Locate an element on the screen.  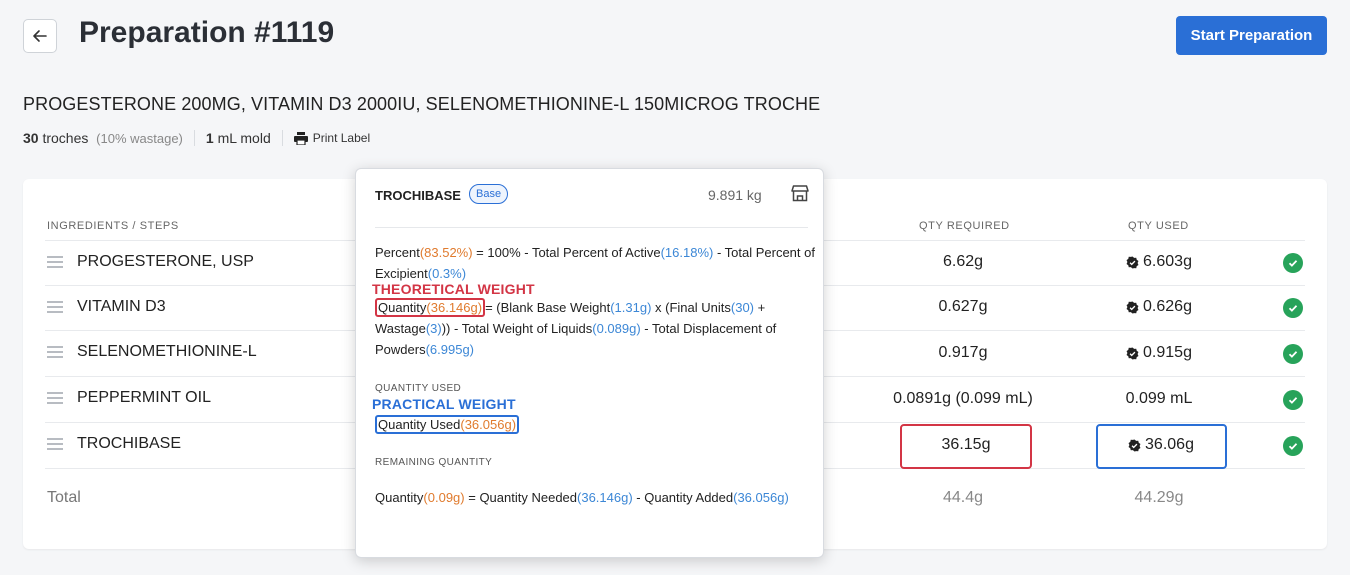
troche-count: 30 is located at coordinates (31, 138).